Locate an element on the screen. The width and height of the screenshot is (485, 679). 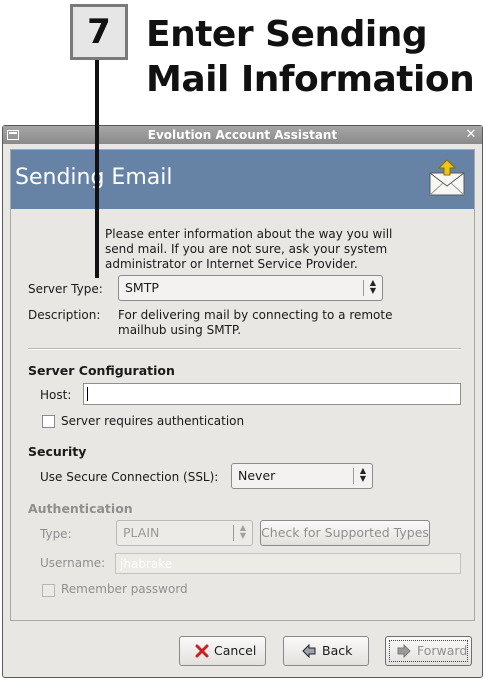
step-title: Enter Sending Mail Information is located at coordinates (311, 57).